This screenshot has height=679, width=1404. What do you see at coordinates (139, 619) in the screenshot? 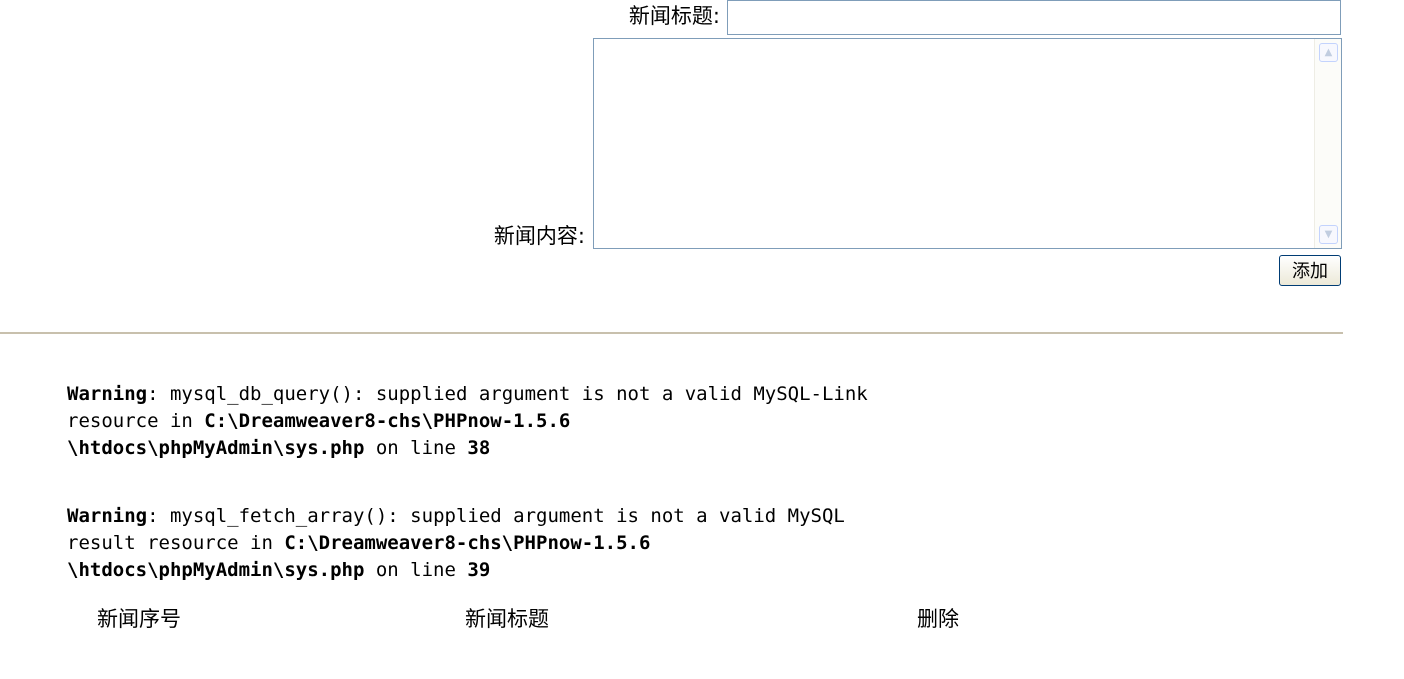
I see `table-header-news-id: 新闻序号` at bounding box center [139, 619].